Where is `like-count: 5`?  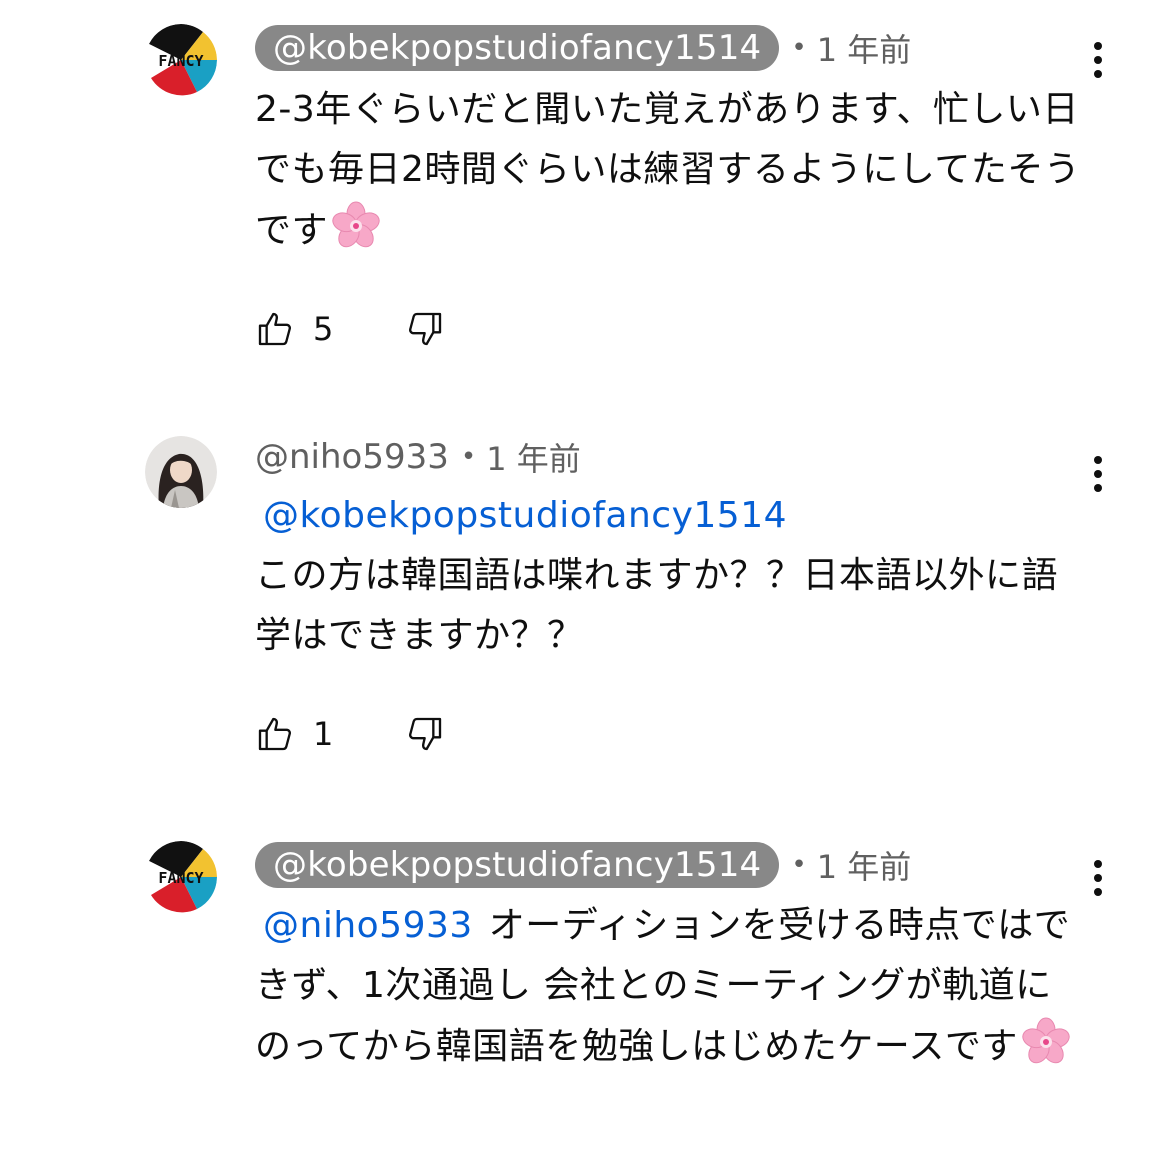
like-count: 5 is located at coordinates (323, 329).